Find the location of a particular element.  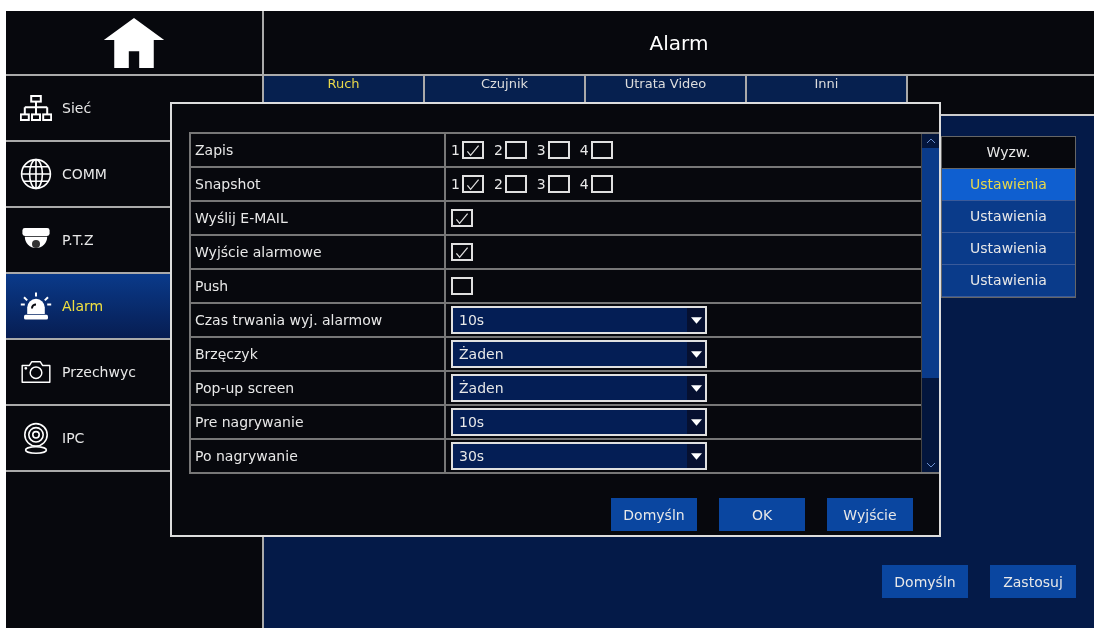

scroll-up-icon is located at coordinates (930, 141).